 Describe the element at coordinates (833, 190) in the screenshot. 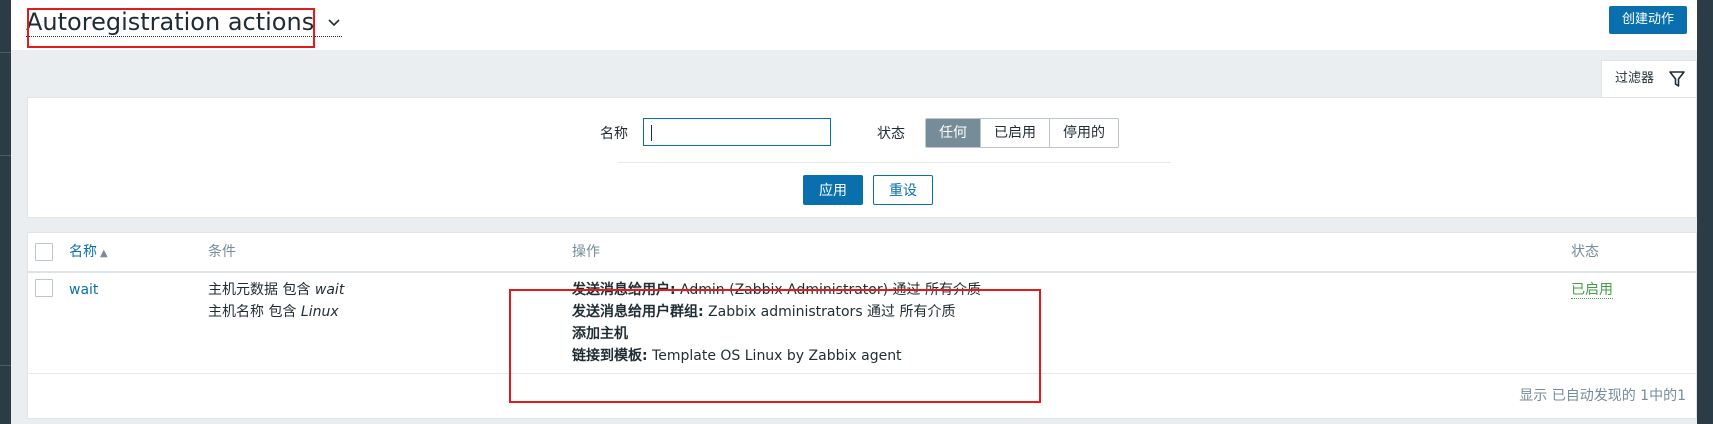

I see `apply-button: 应用` at that location.